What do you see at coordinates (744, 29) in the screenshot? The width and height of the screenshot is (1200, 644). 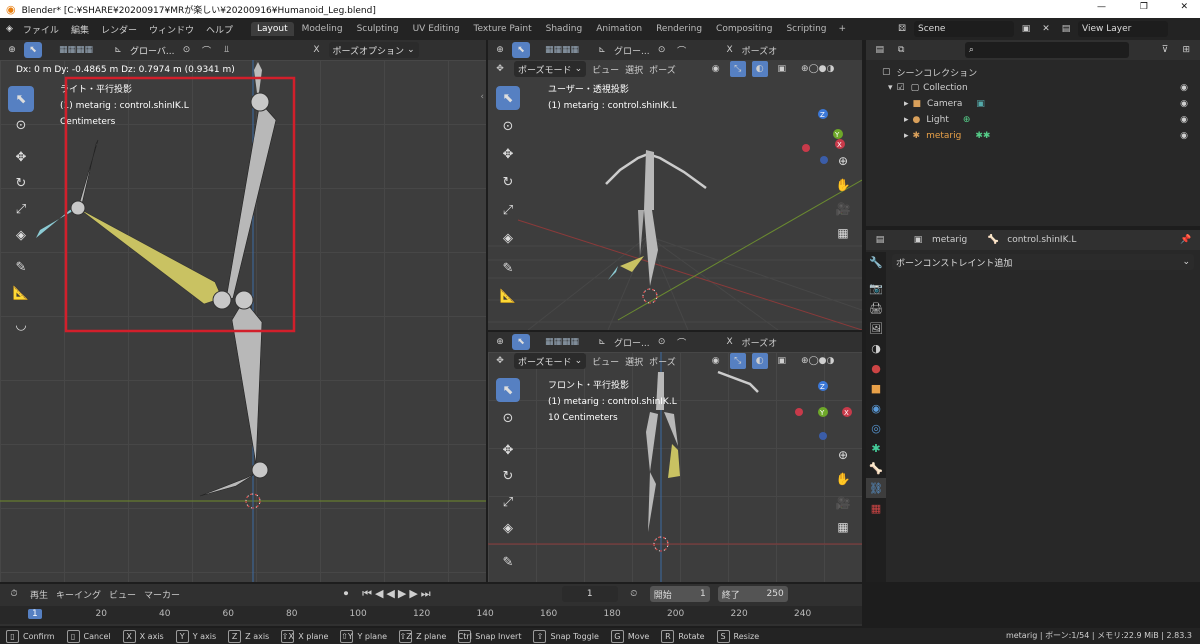 I see `tab-workspace: Compositing` at bounding box center [744, 29].